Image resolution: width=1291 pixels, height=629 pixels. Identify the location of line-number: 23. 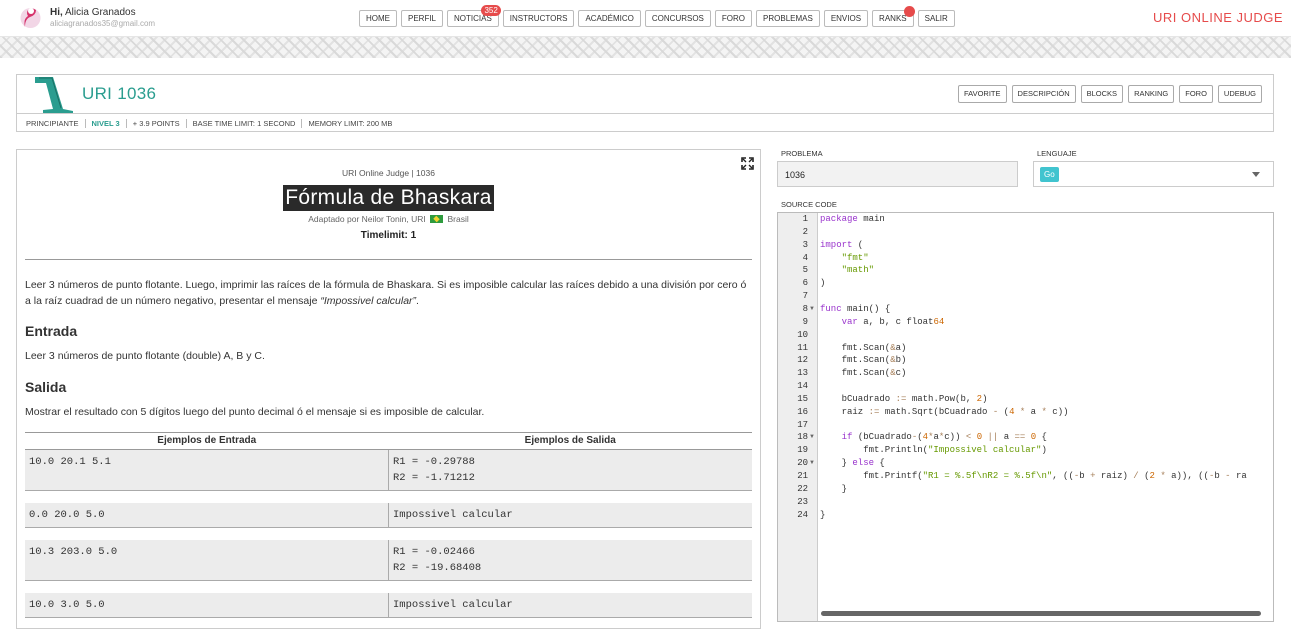
(802, 501).